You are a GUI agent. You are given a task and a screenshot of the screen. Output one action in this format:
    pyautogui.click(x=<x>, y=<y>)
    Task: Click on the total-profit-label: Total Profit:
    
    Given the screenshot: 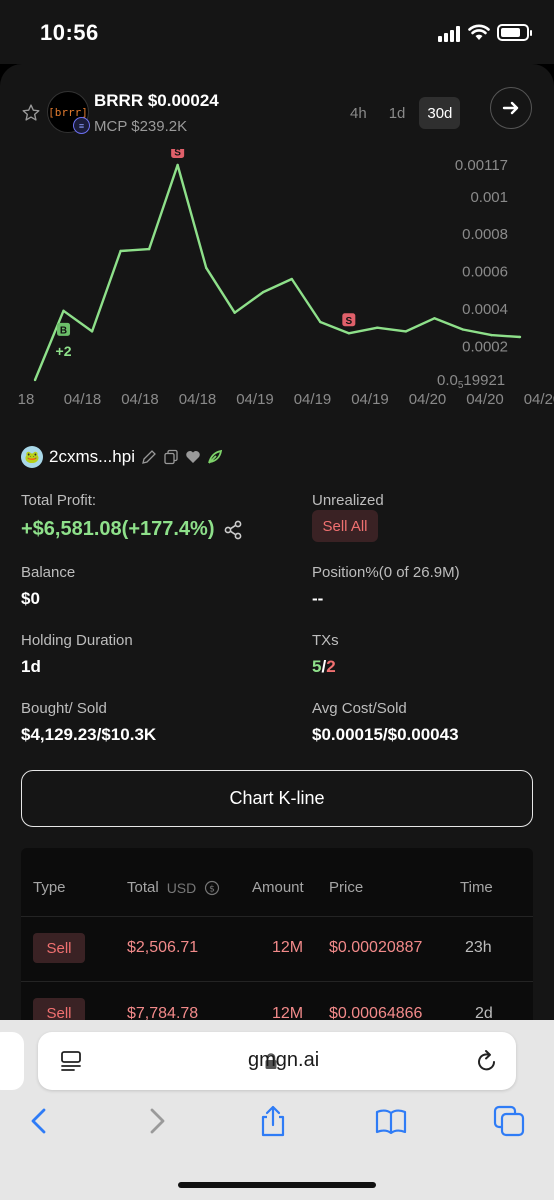 What is the action you would take?
    pyautogui.click(x=59, y=500)
    